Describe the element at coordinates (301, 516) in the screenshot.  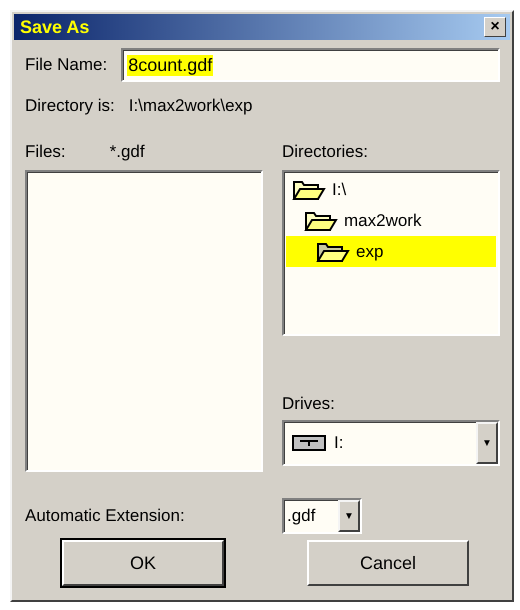
I see `extension-value: .gdf` at that location.